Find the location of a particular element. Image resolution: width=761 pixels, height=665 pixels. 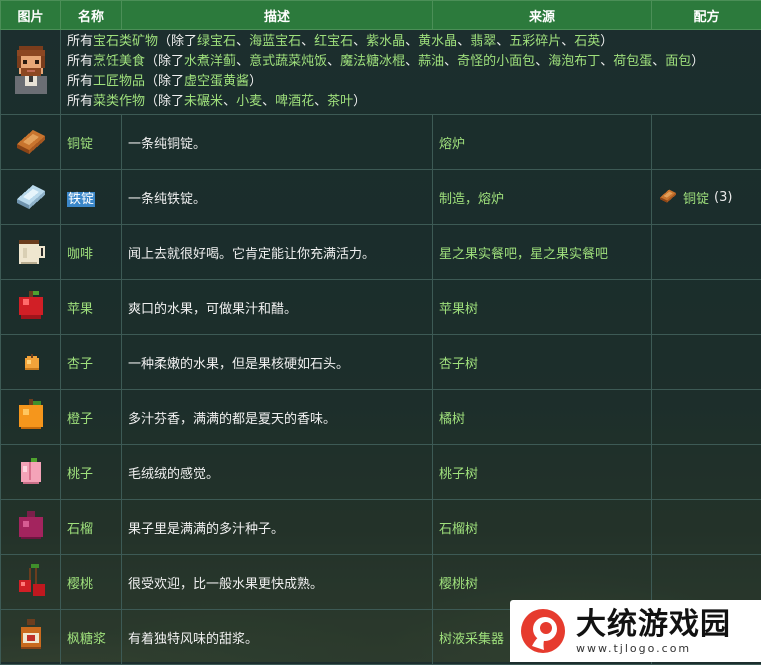

name-cell: 杏子 is located at coordinates (91, 362).